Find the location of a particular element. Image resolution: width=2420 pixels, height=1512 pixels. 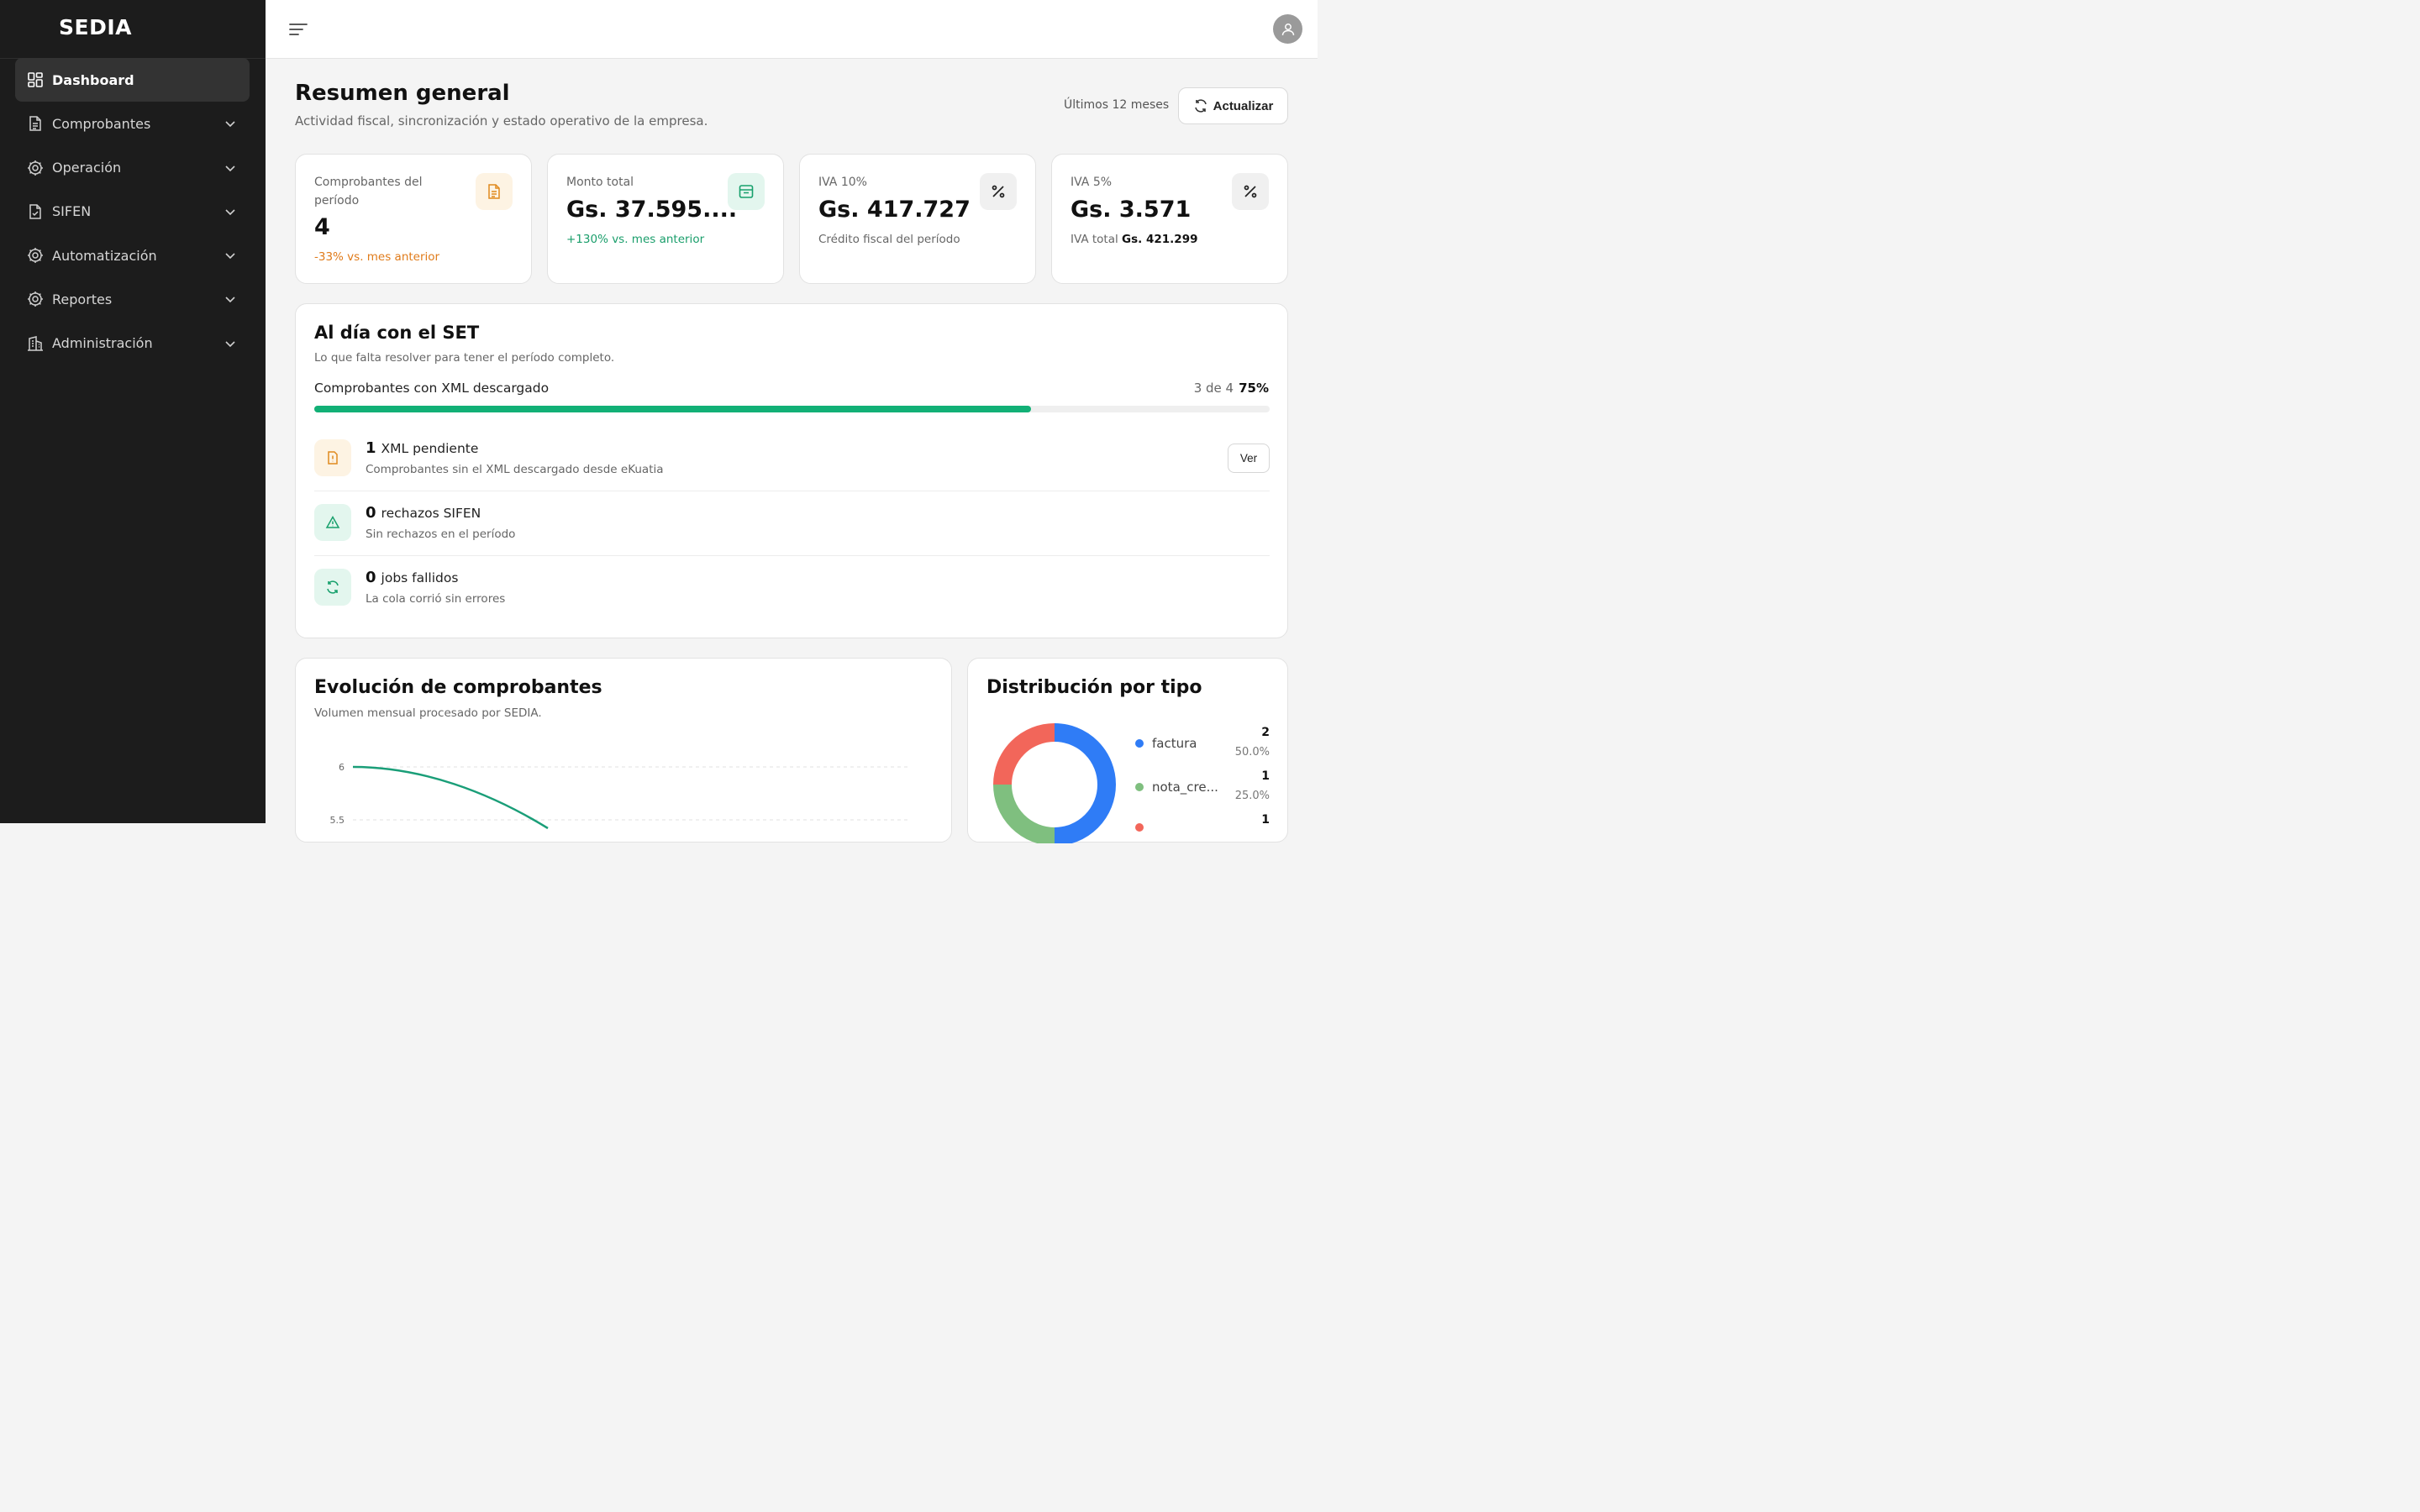

section-title: Distribución por tipo is located at coordinates (1094, 687).